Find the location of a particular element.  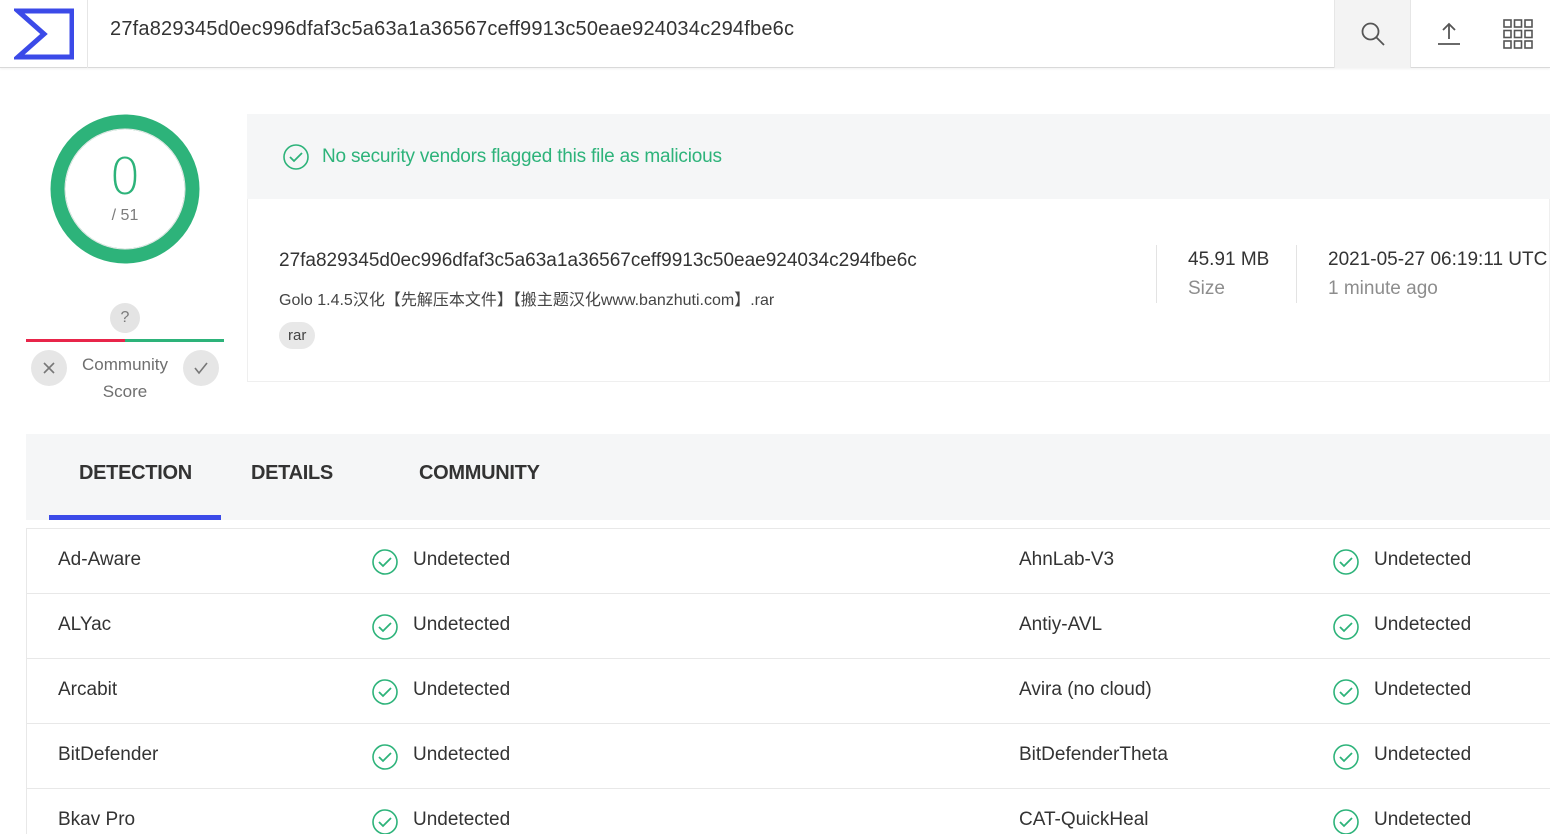

community-score-bar-positive is located at coordinates (174, 340).